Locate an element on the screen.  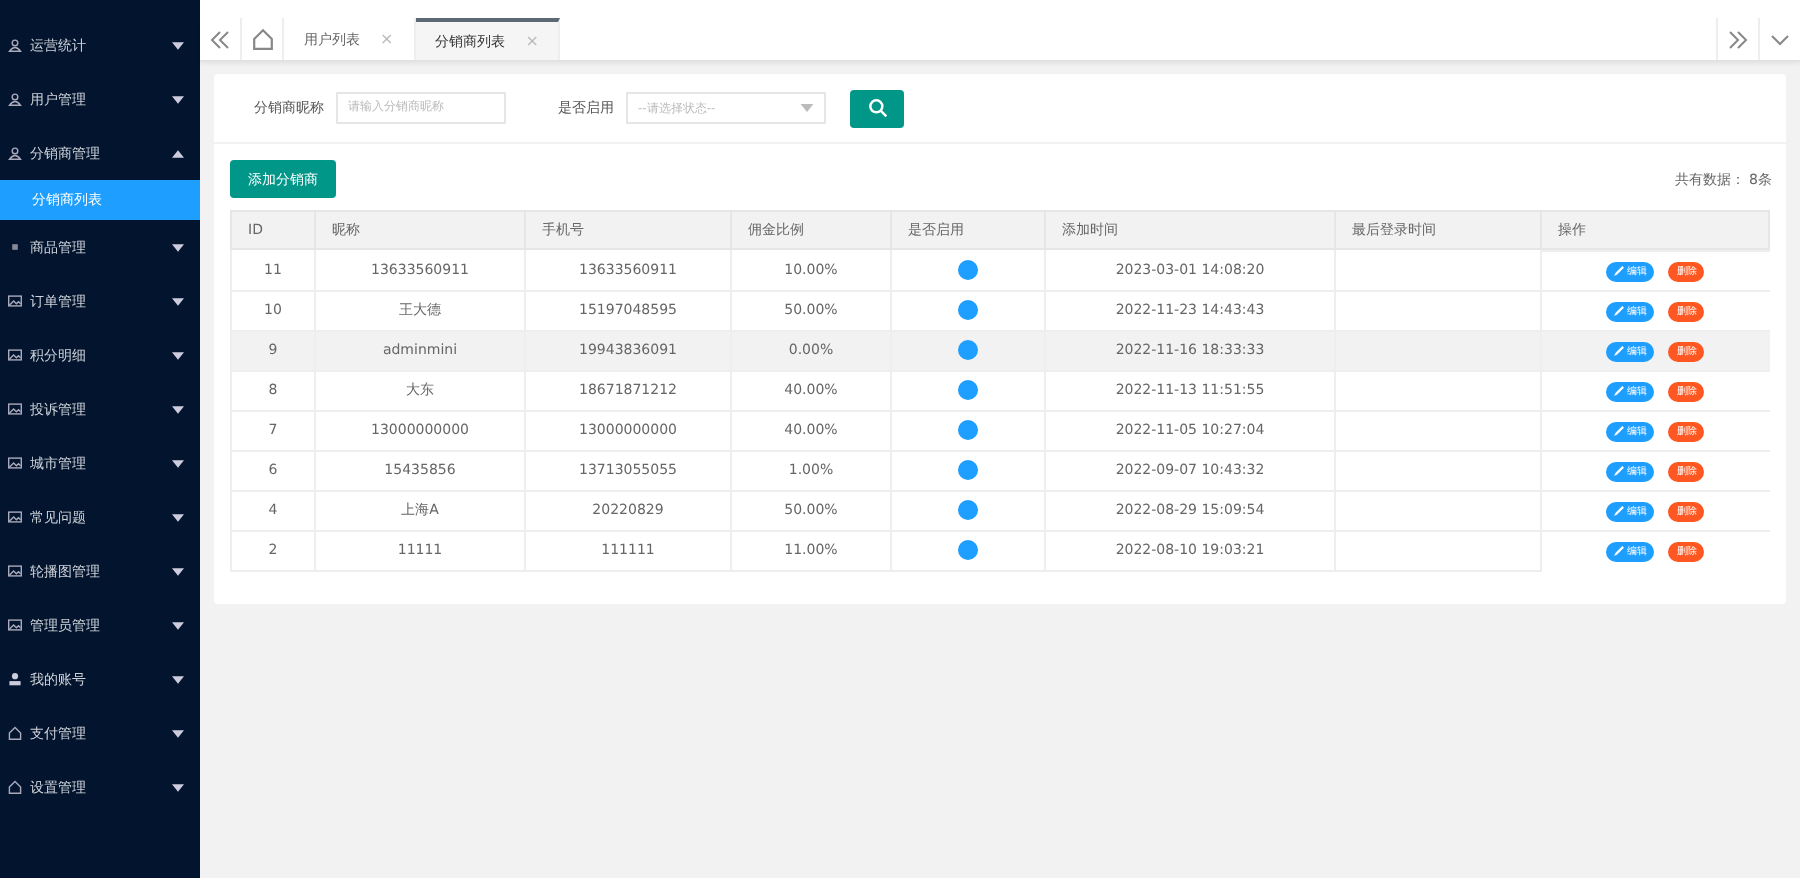
collapse-left-button is located at coordinates (221, 39).